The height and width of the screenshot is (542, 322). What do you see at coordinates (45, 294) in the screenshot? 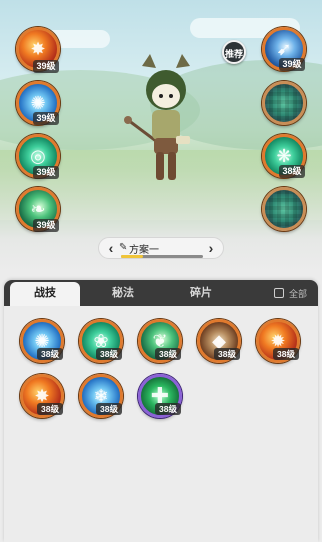
I see `tab-combat-skills: 战技` at bounding box center [45, 294].